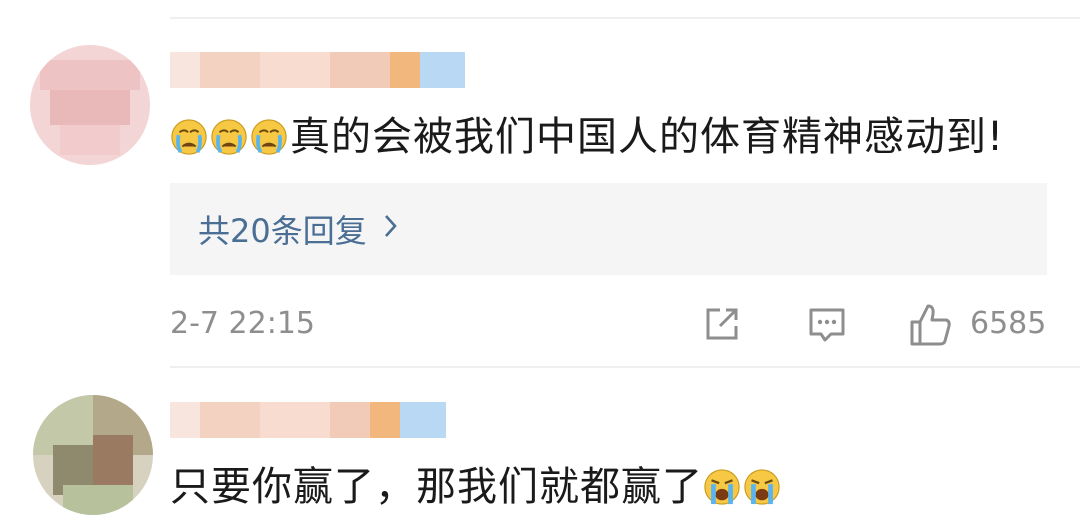  I want to click on comment-icon, so click(827, 325).